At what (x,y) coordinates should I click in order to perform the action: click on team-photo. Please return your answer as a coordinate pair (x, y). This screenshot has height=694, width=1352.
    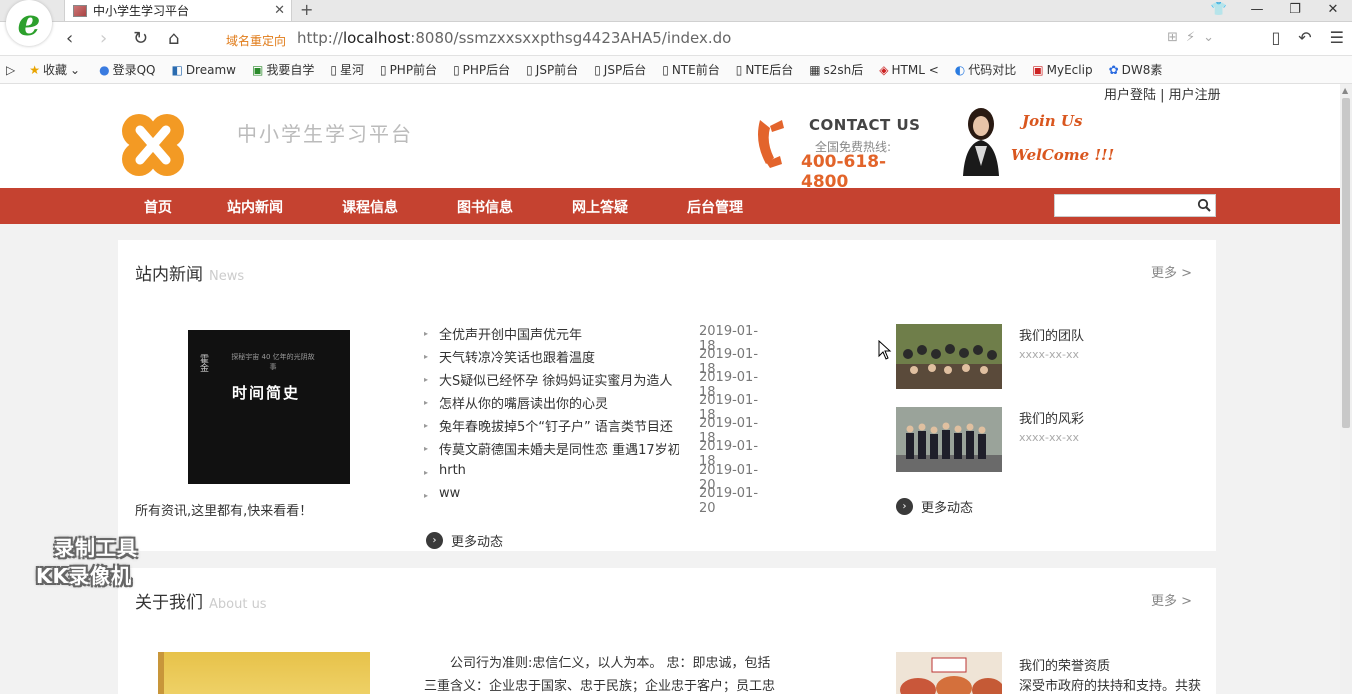
    Looking at the image, I should click on (949, 356).